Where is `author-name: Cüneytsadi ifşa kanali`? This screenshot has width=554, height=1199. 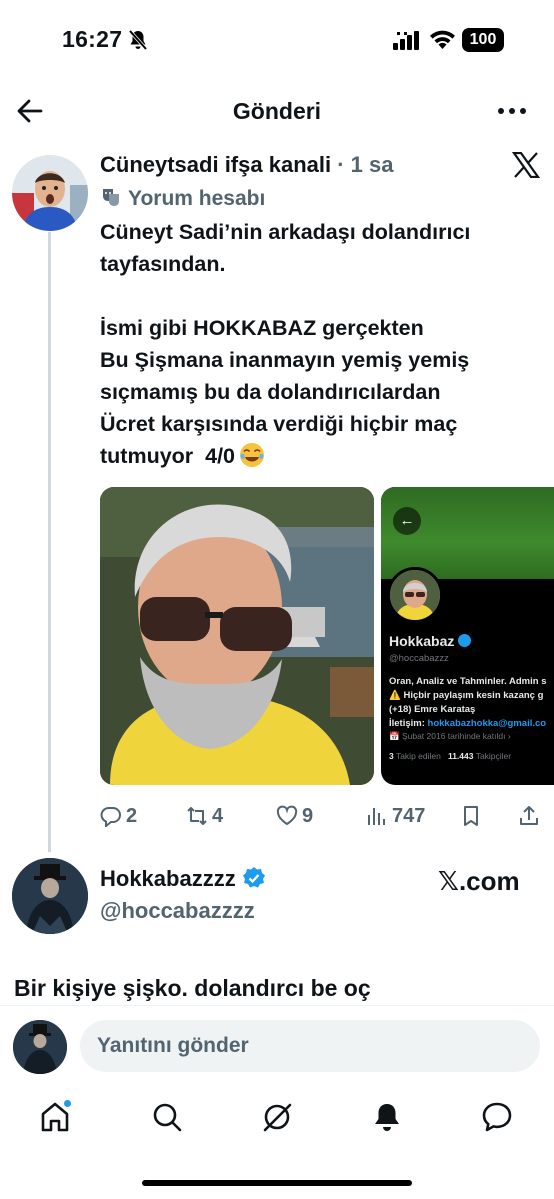 author-name: Cüneytsadi ifşa kanali is located at coordinates (215, 164).